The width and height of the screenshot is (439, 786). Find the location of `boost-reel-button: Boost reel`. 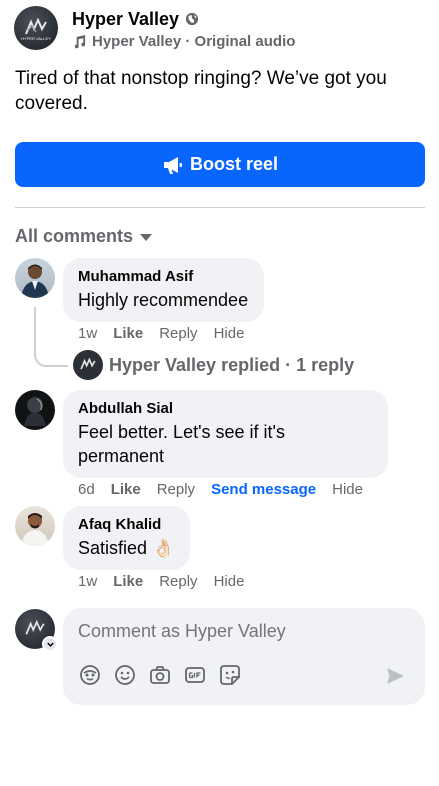

boost-reel-button: Boost reel is located at coordinates (220, 164).